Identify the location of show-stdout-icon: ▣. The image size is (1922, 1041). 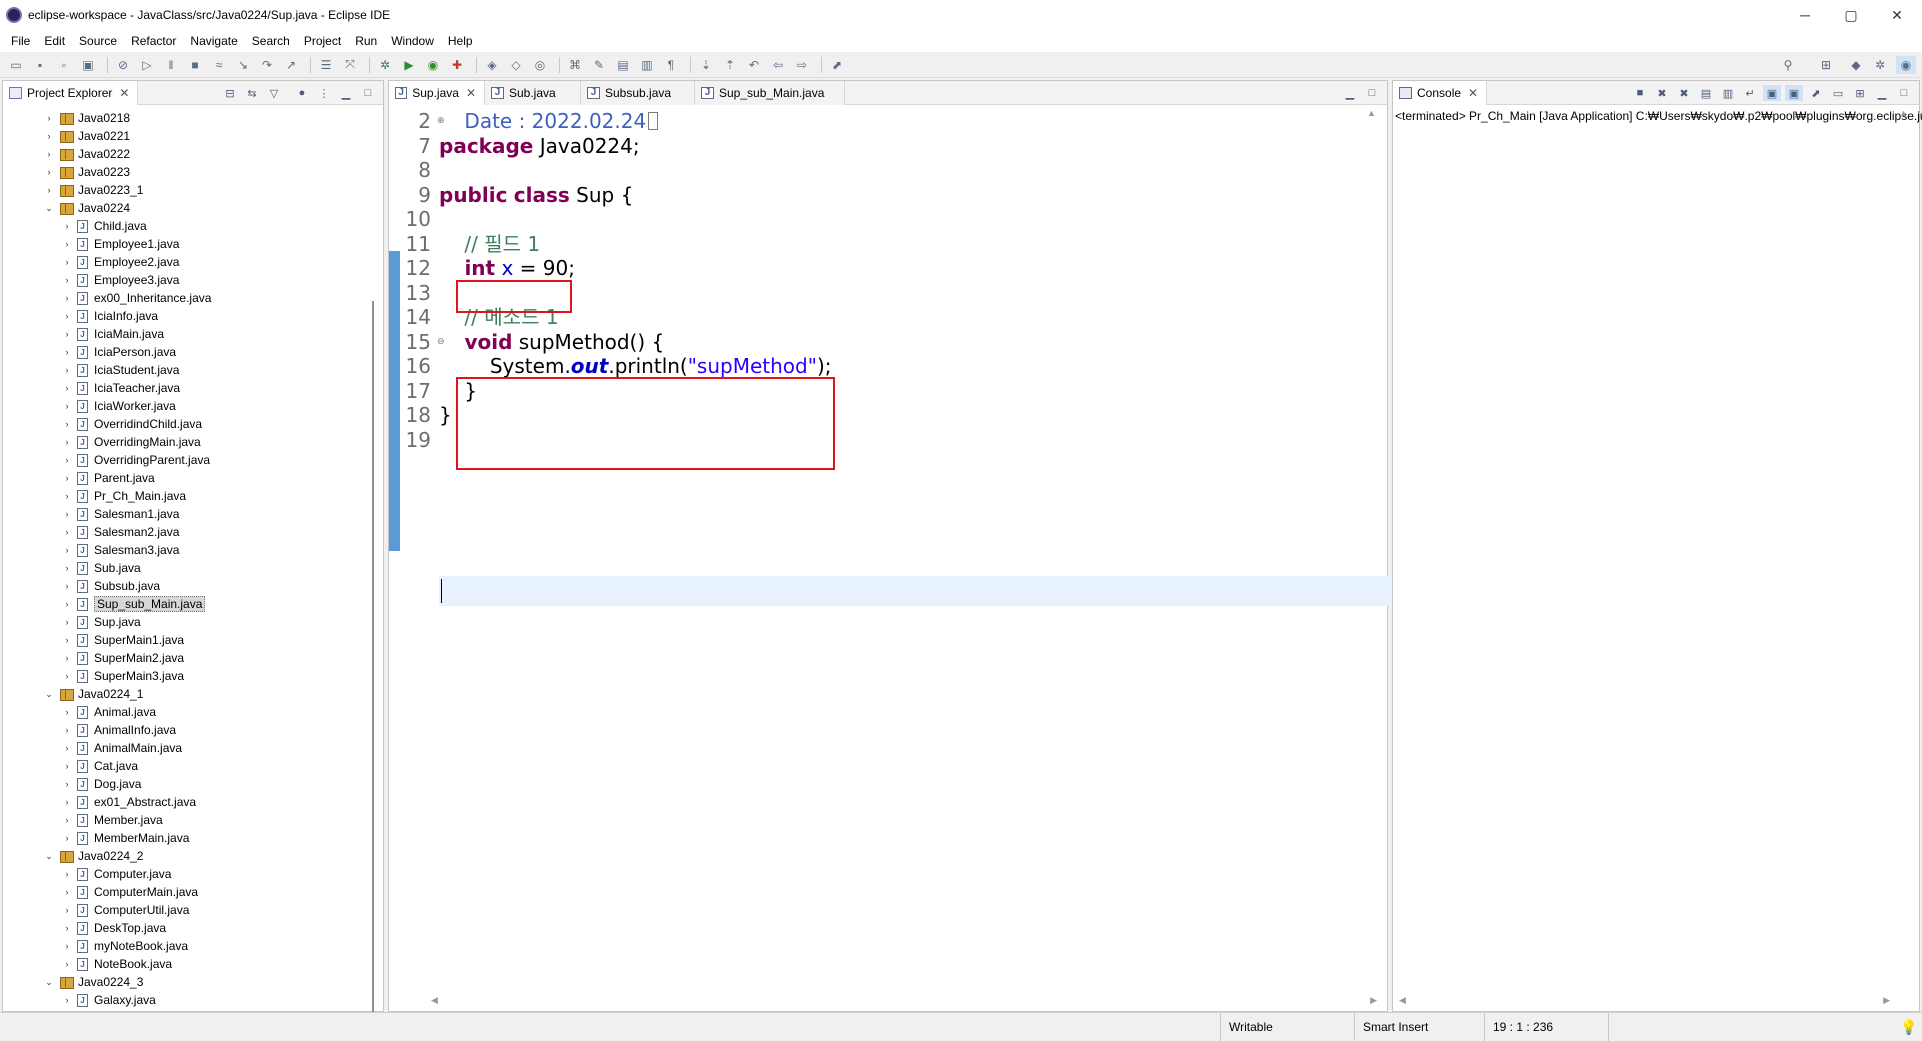
(1772, 93).